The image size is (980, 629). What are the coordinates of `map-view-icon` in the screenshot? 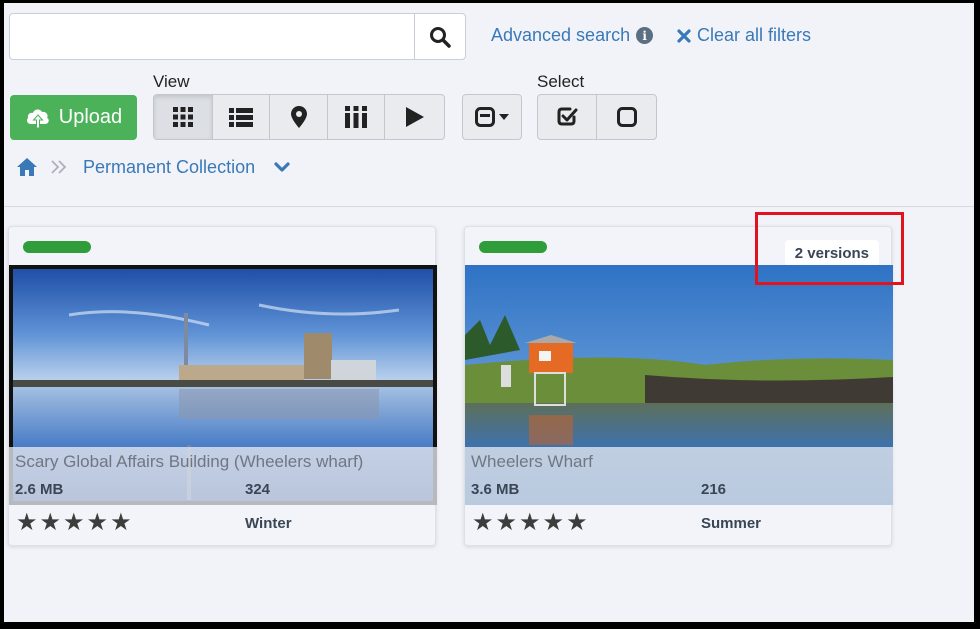 It's located at (298, 117).